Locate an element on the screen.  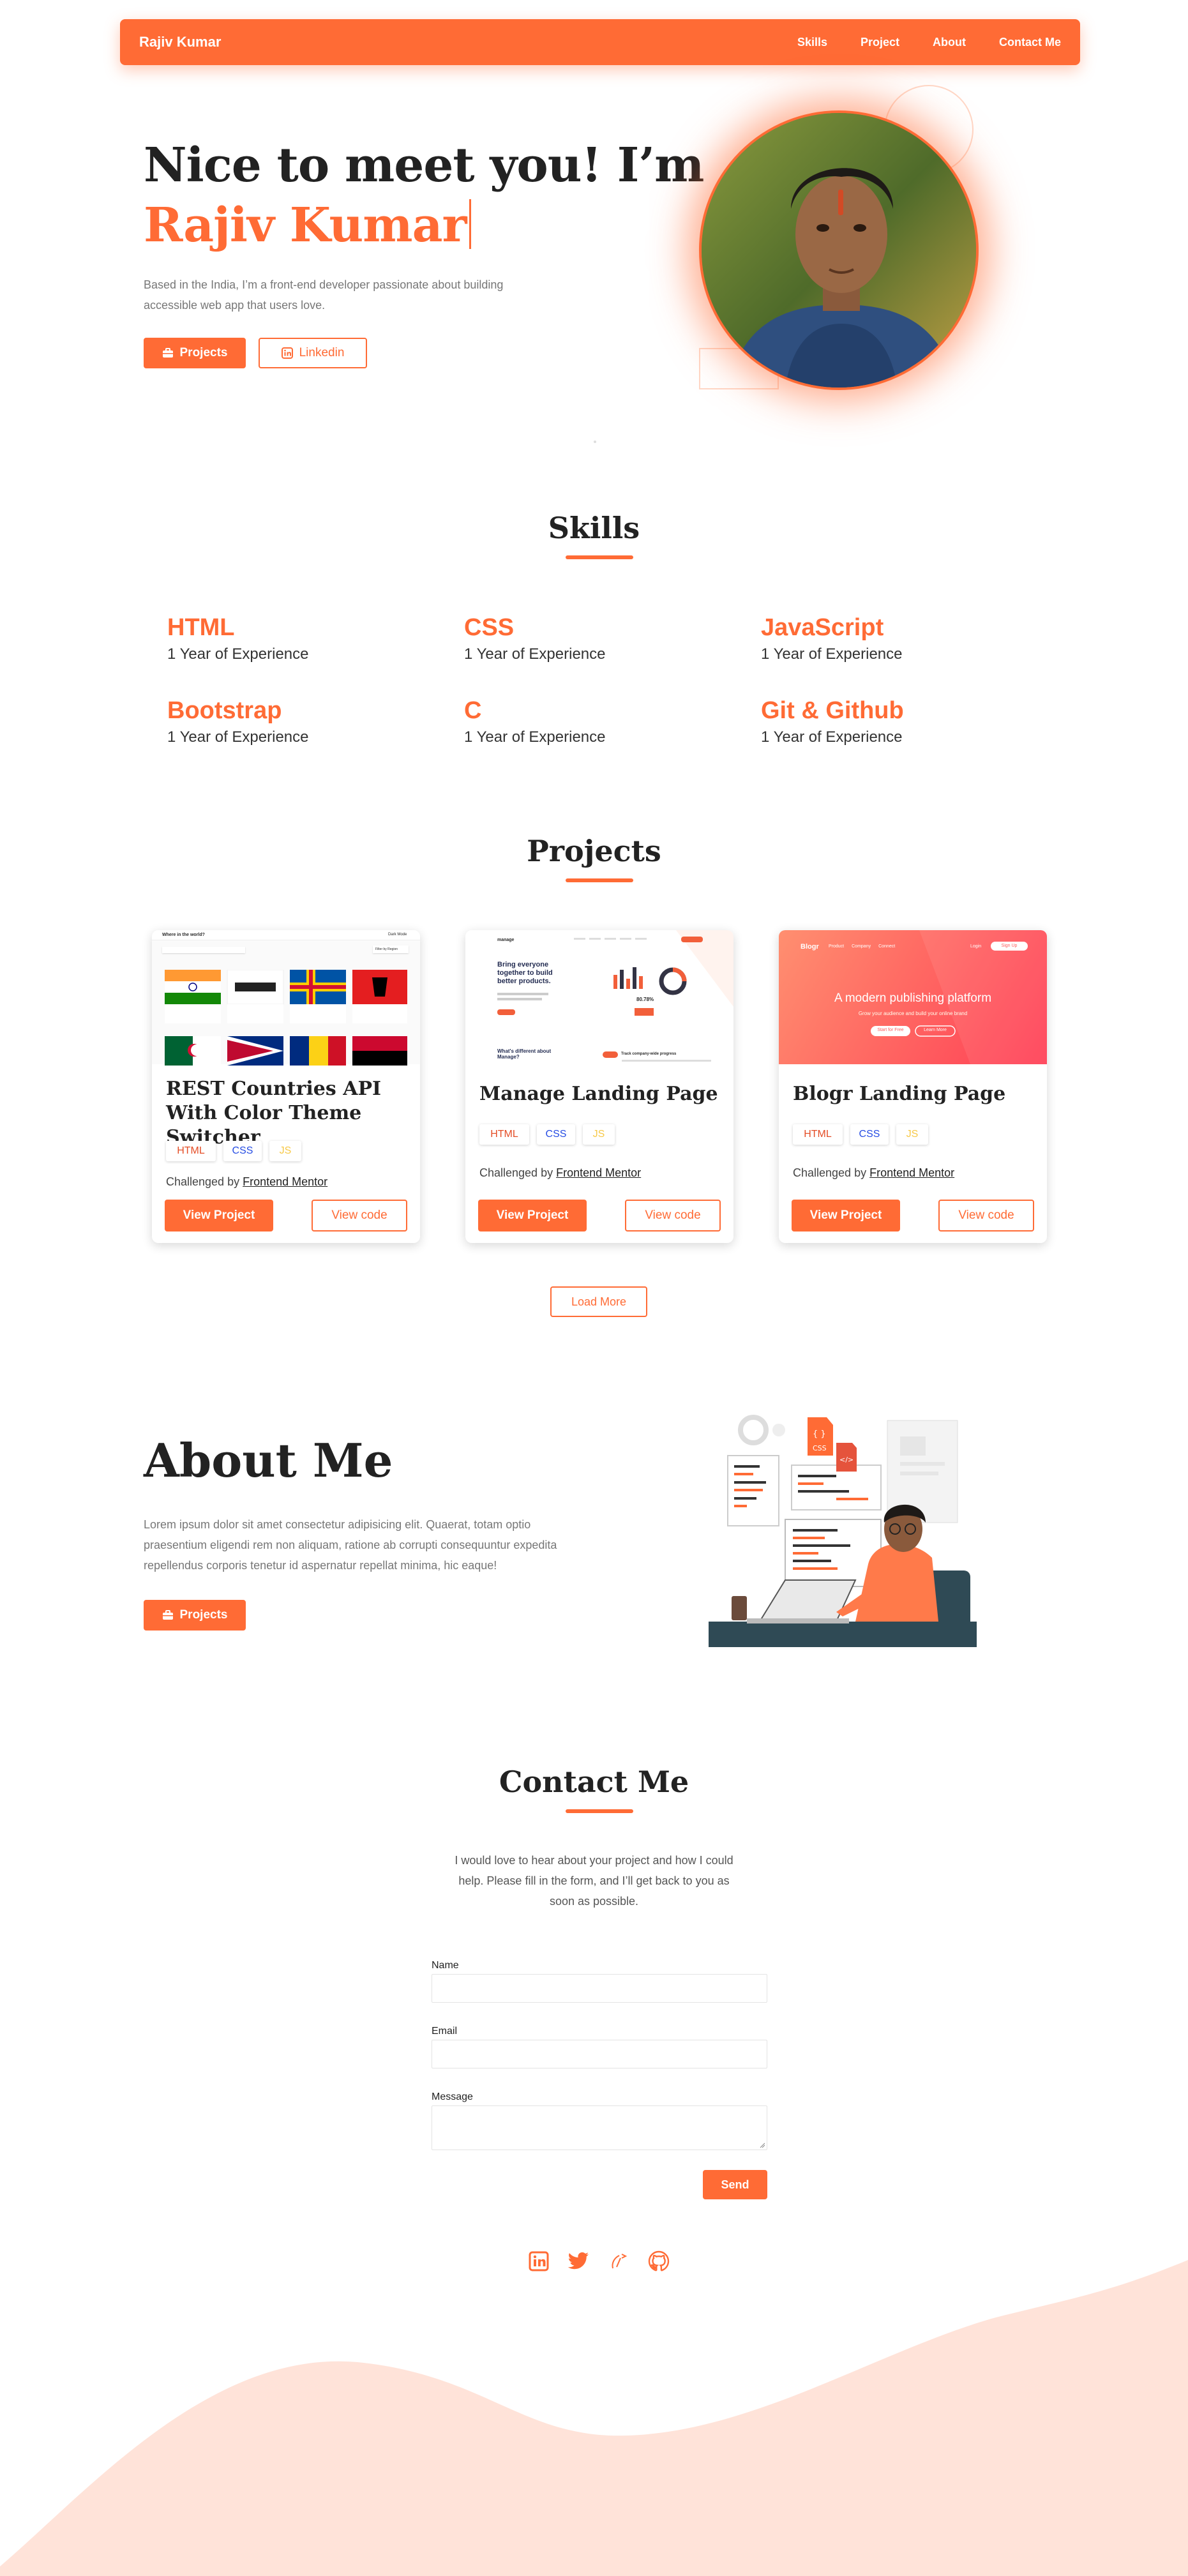
contact-title: Contact Me is located at coordinates (594, 1782).